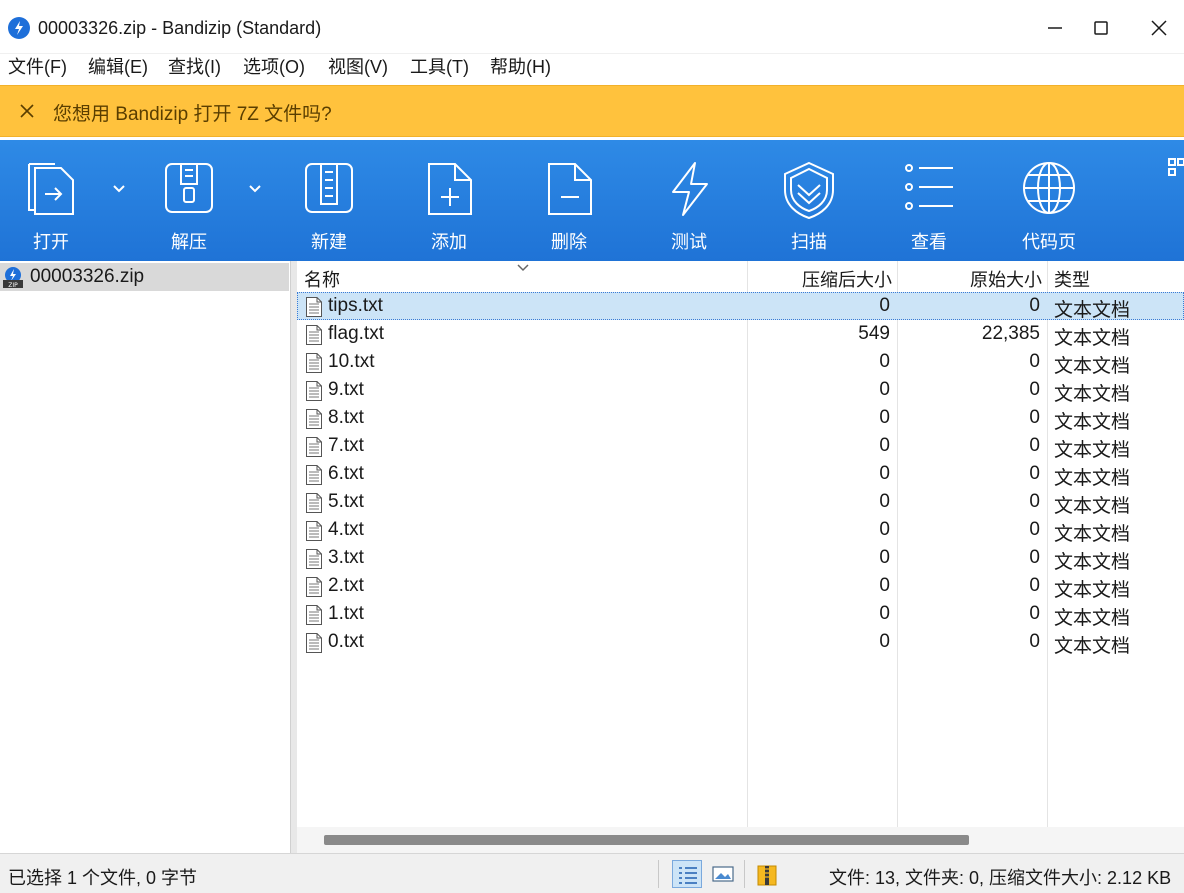 This screenshot has height=893, width=1184. I want to click on lightning-icon, so click(690, 189).